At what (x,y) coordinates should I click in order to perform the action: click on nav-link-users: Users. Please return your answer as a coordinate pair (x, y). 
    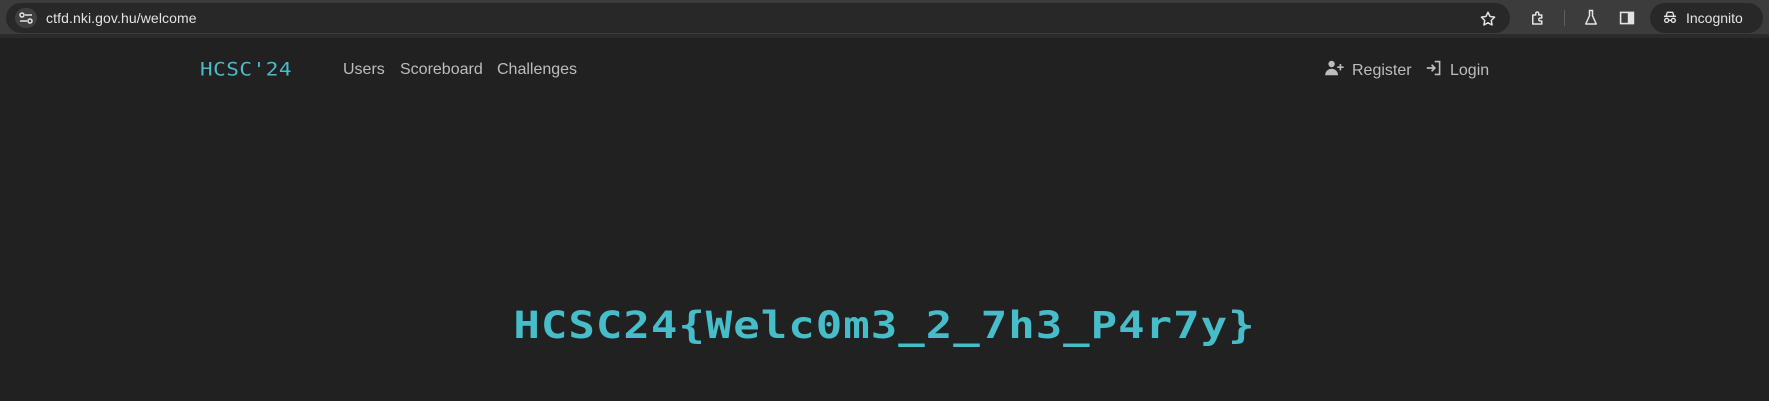
    Looking at the image, I should click on (364, 70).